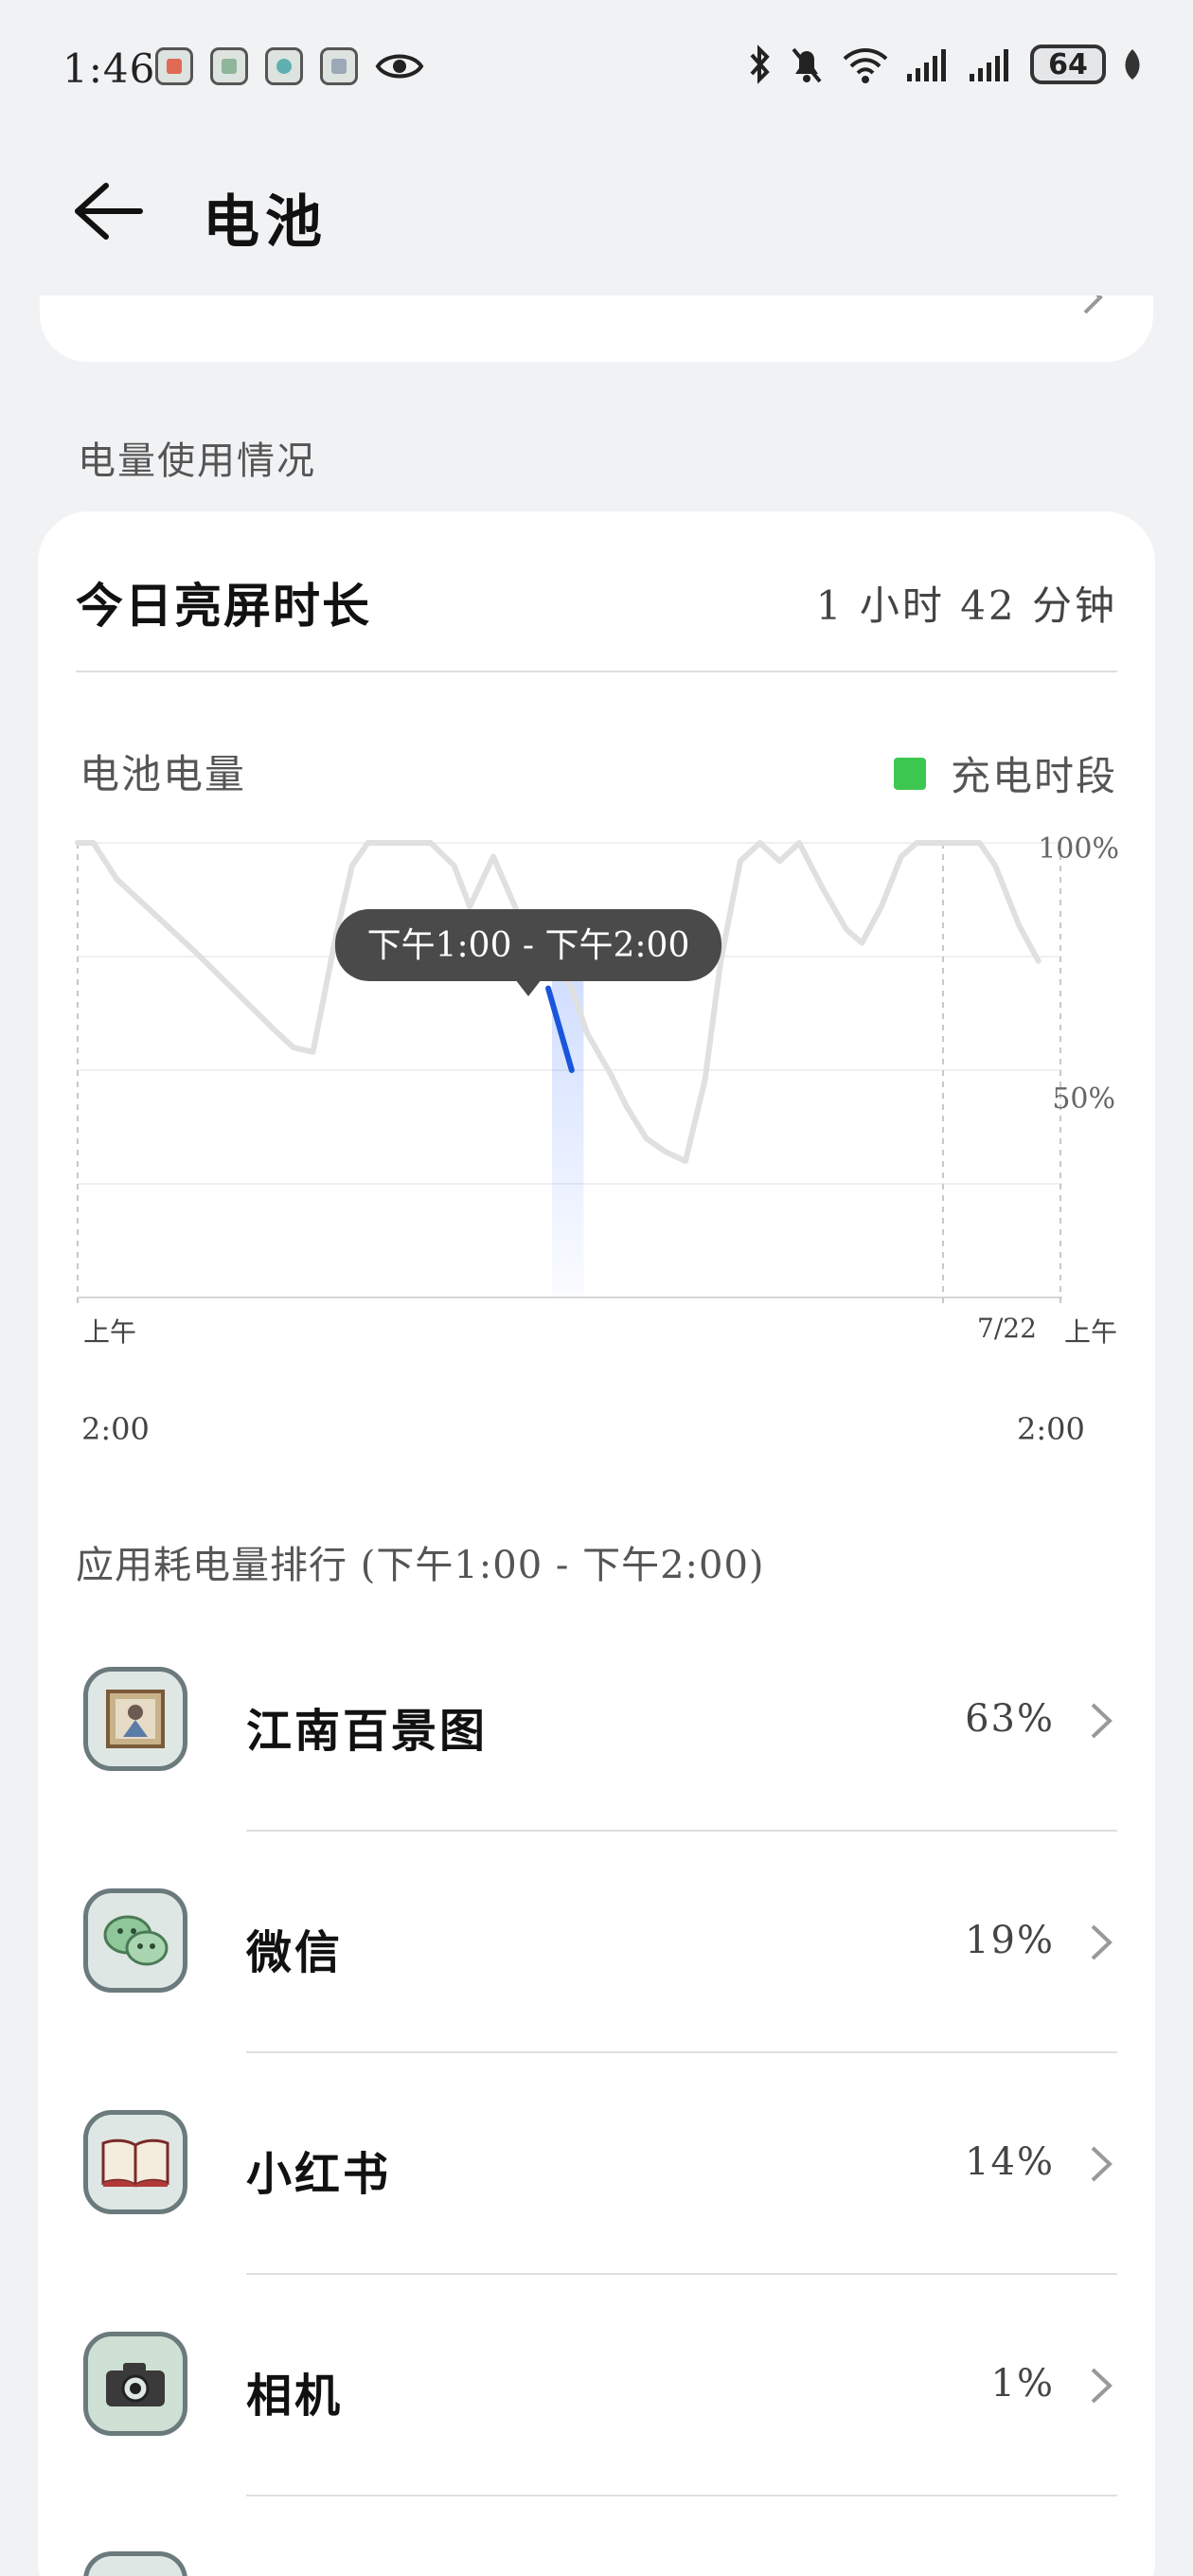 The width and height of the screenshot is (1193, 2576). Describe the element at coordinates (109, 68) in the screenshot. I see `status-time: 1:46` at that location.